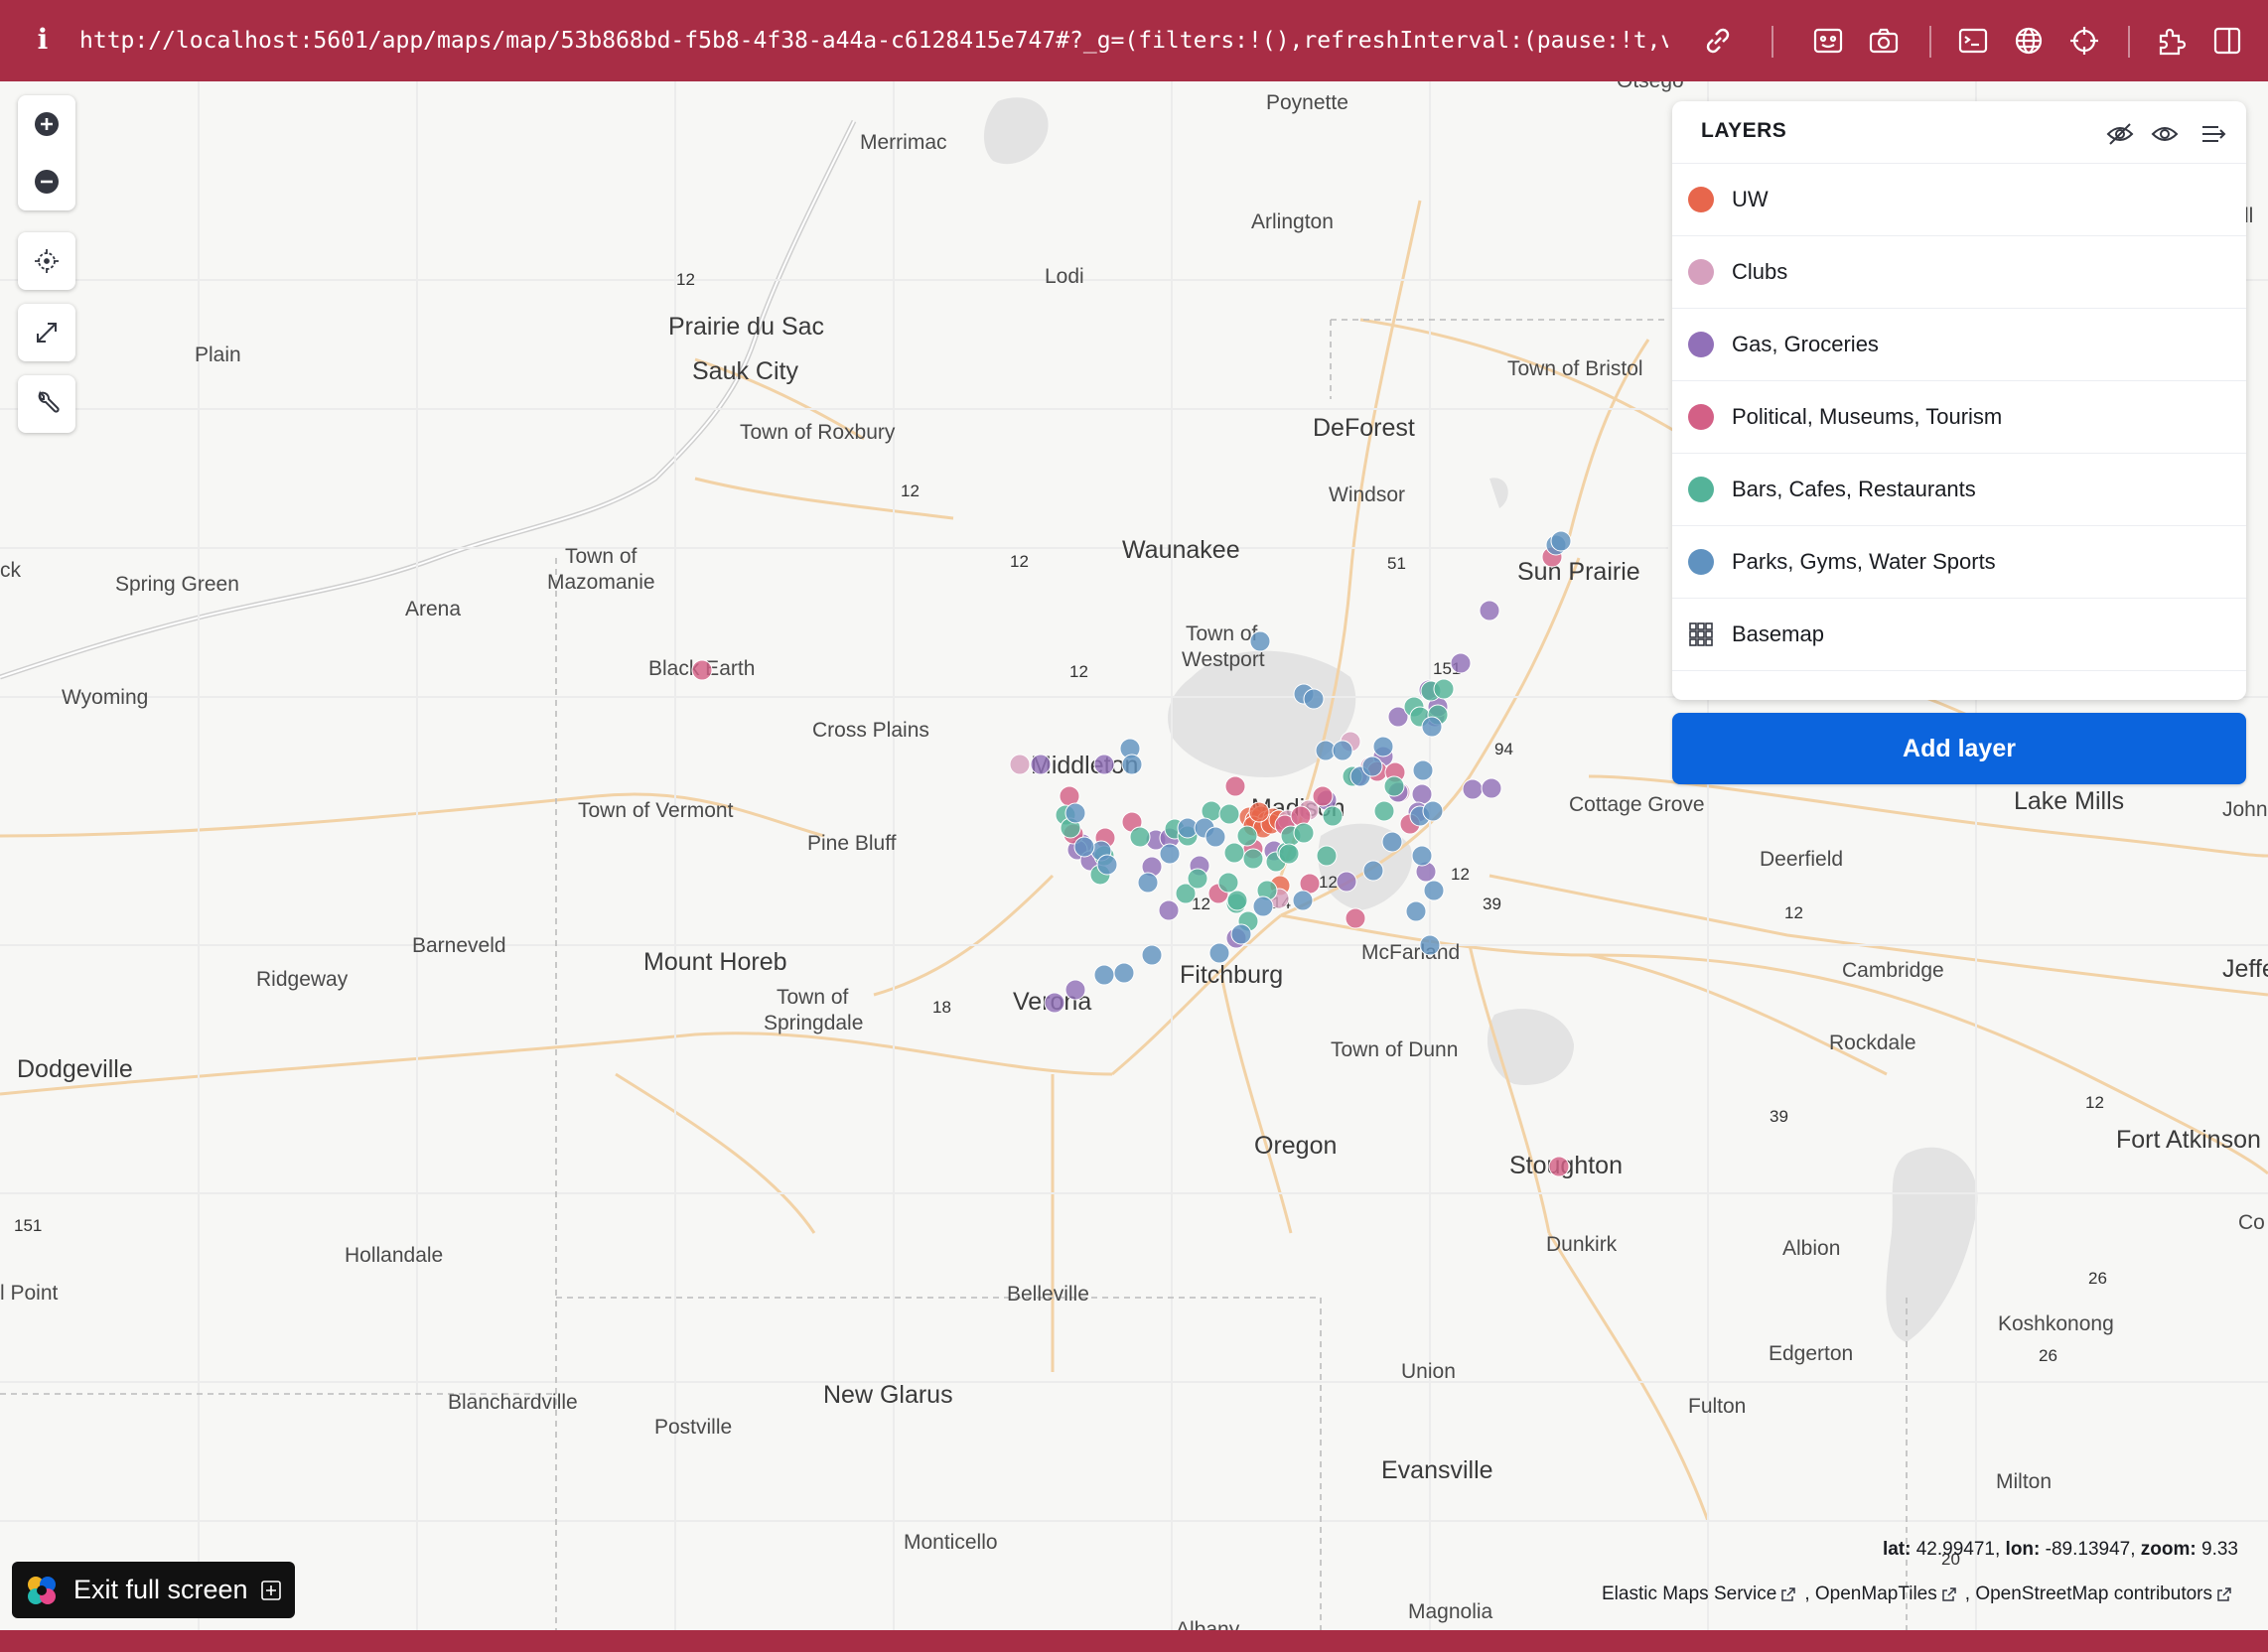 The width and height of the screenshot is (2268, 1652). What do you see at coordinates (1959, 634) in the screenshot?
I see `layer-row: Basemap` at bounding box center [1959, 634].